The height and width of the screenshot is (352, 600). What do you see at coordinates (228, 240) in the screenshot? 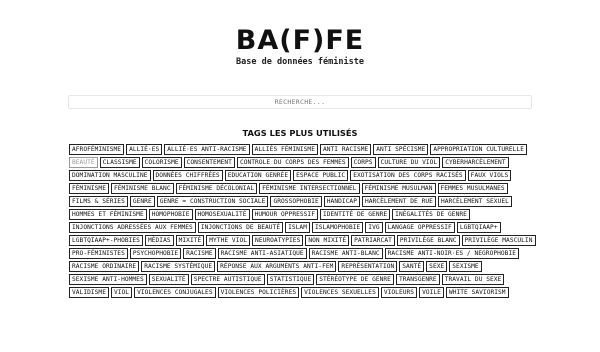
I see `tag-chip: MYTHE VIOL` at bounding box center [228, 240].